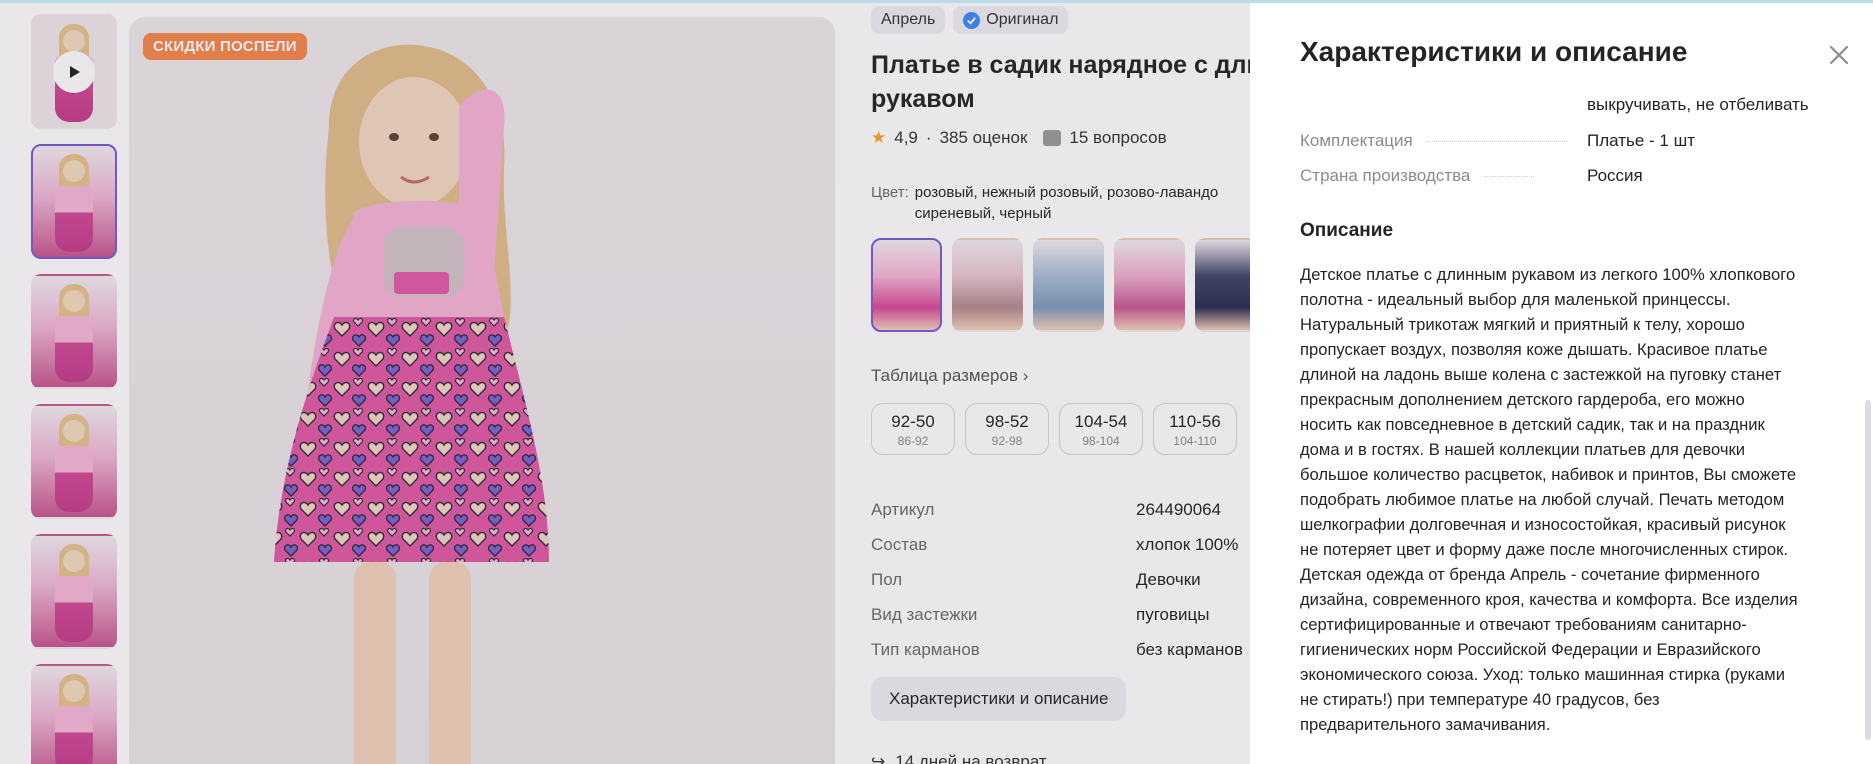 The height and width of the screenshot is (764, 1873). What do you see at coordinates (1471, 175) in the screenshot?
I see `drawer-spec-row: Страна производства Россия` at bounding box center [1471, 175].